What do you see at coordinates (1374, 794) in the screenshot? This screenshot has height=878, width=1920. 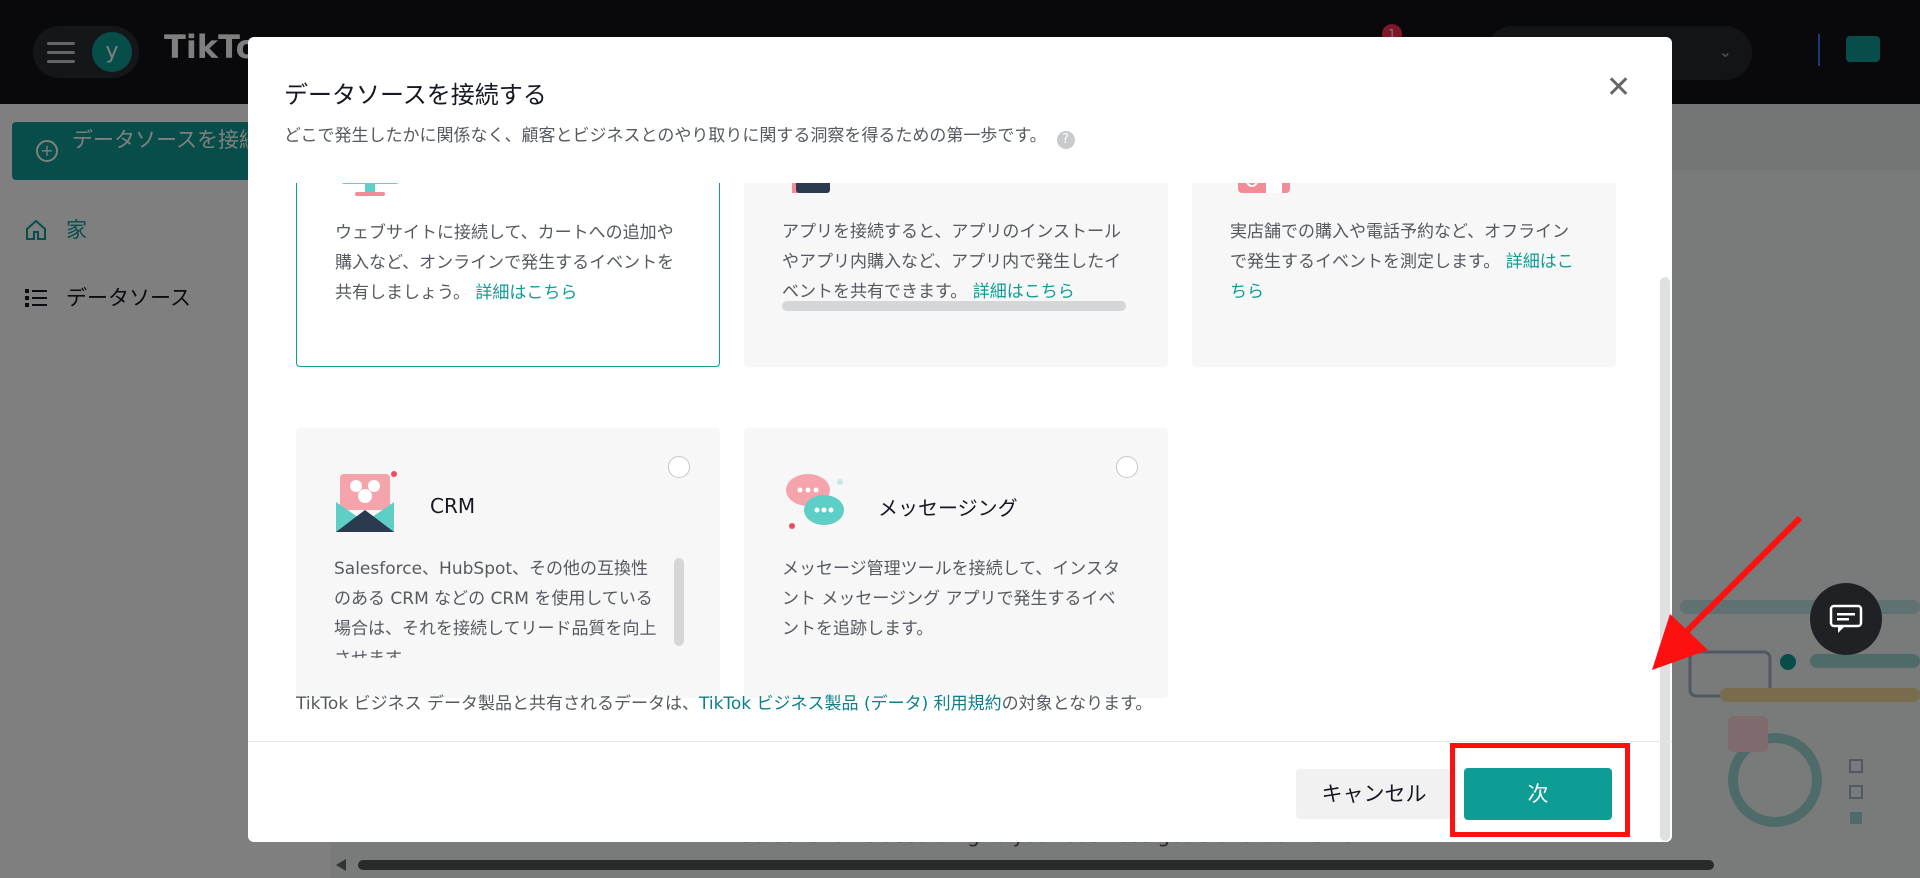 I see `cancel-button: キャンセル` at bounding box center [1374, 794].